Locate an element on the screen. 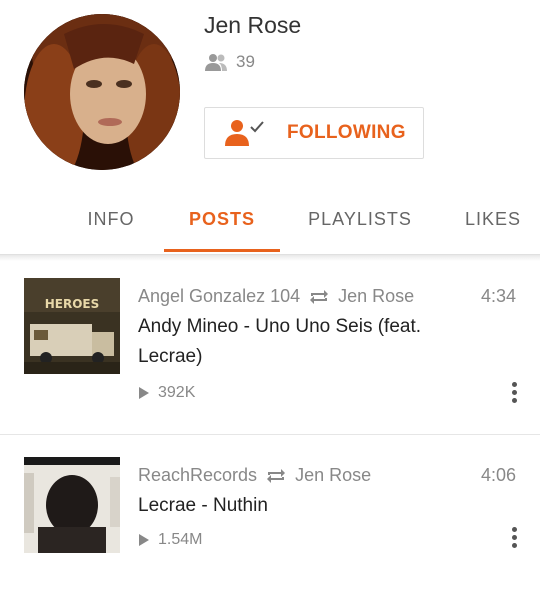 This screenshot has width=540, height=613. artwork-image: HEROES is located at coordinates (72, 326).